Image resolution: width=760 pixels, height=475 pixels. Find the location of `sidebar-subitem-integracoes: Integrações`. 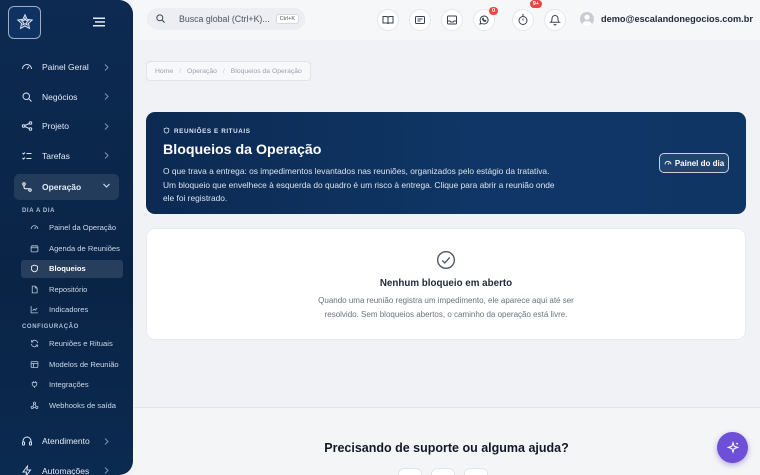

sidebar-subitem-integracoes: Integrações is located at coordinates (72, 385).